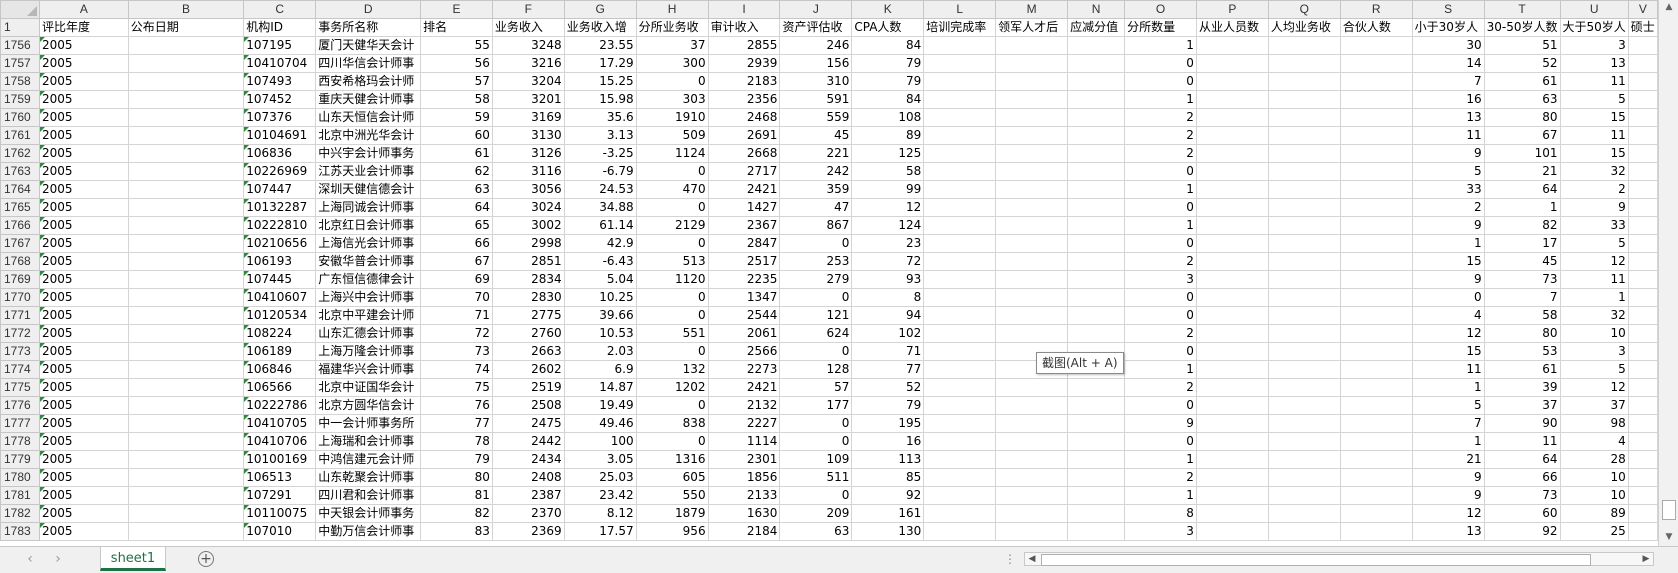 This screenshot has height=573, width=1678. I want to click on table-cell: 7, so click(1448, 81).